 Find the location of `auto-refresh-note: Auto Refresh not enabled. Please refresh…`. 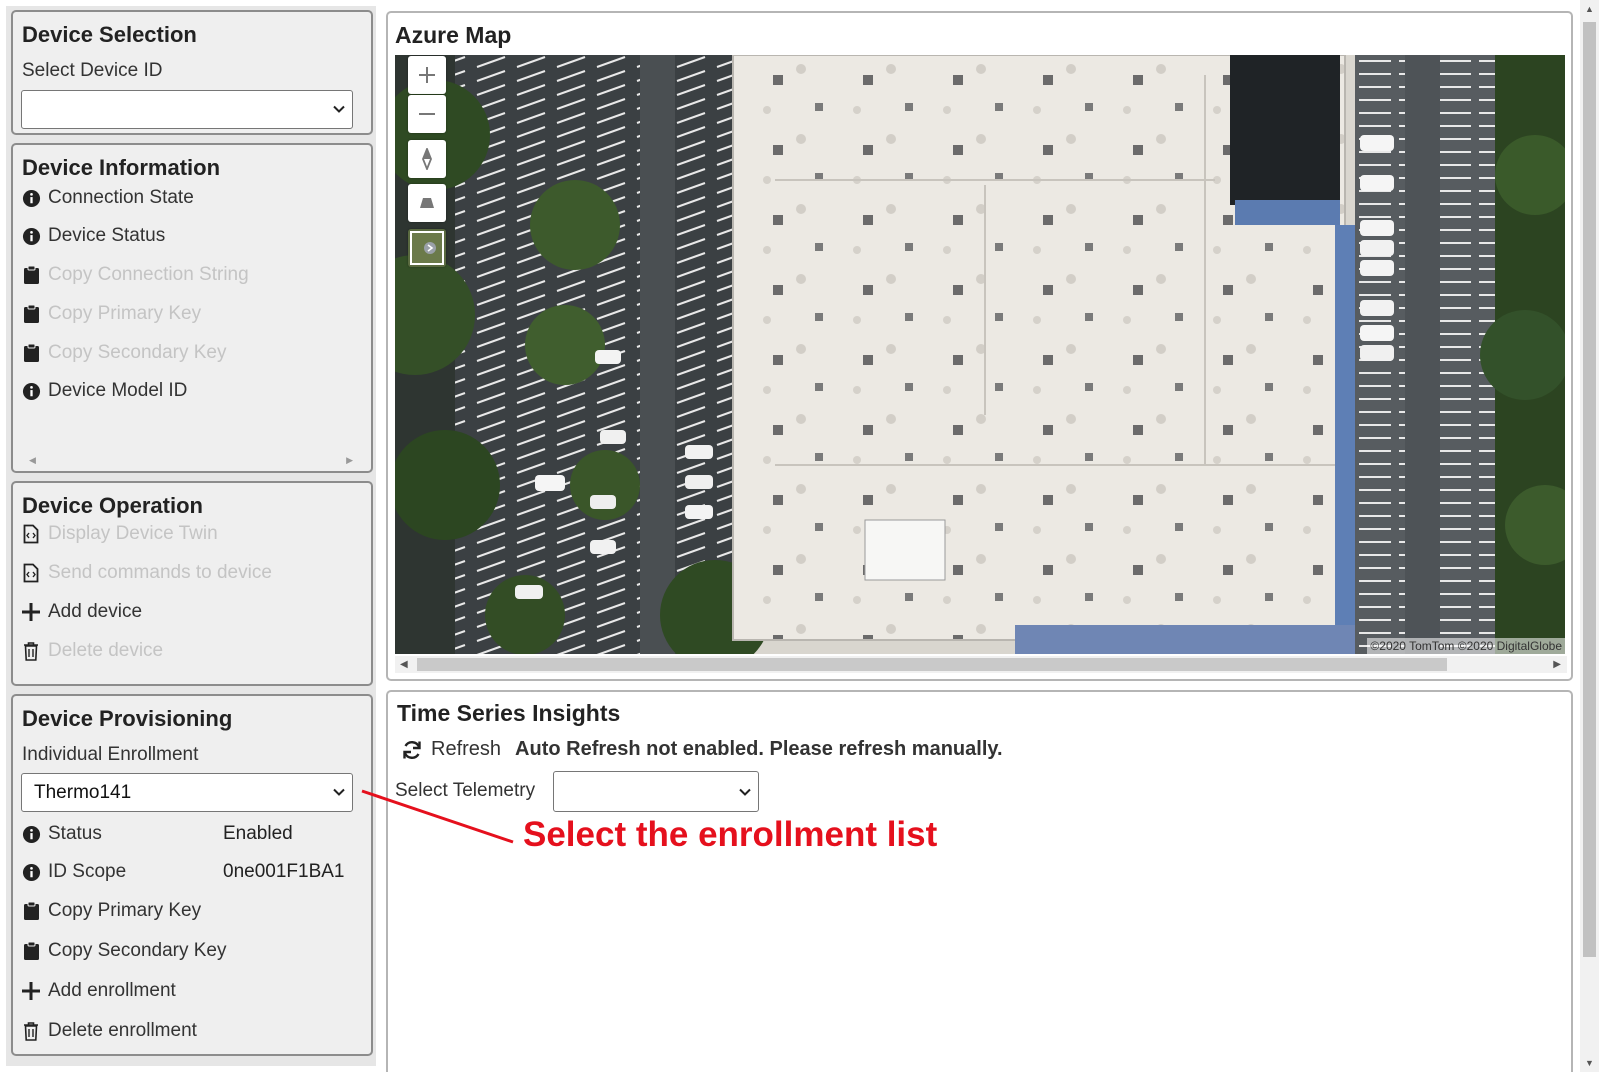

auto-refresh-note: Auto Refresh not enabled. Please refresh… is located at coordinates (759, 749).